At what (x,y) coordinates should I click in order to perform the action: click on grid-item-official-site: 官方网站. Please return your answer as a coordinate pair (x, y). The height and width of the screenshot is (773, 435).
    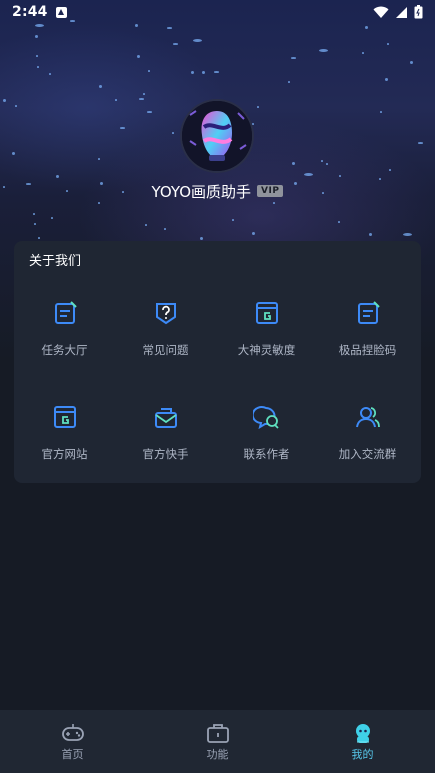
    Looking at the image, I should click on (64, 433).